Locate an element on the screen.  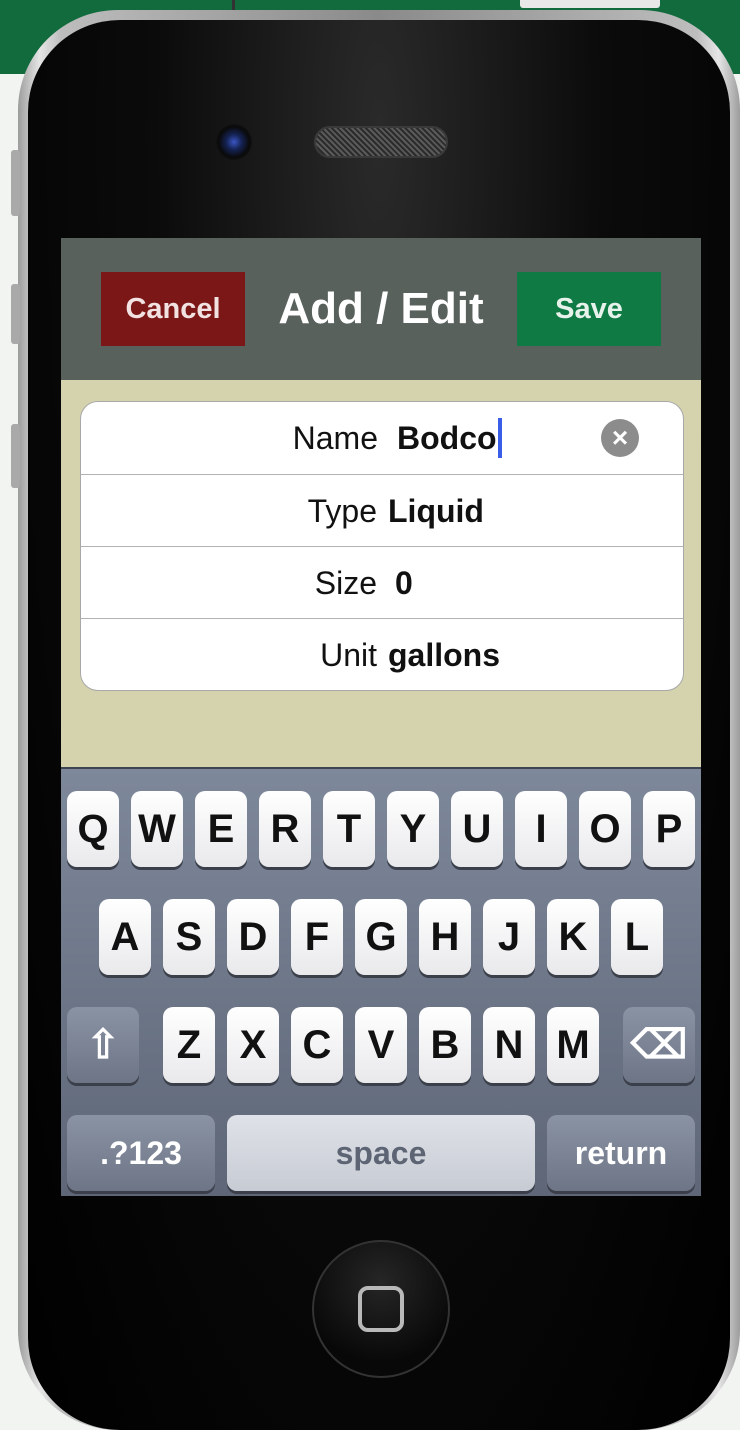
key-i: I is located at coordinates (541, 829).